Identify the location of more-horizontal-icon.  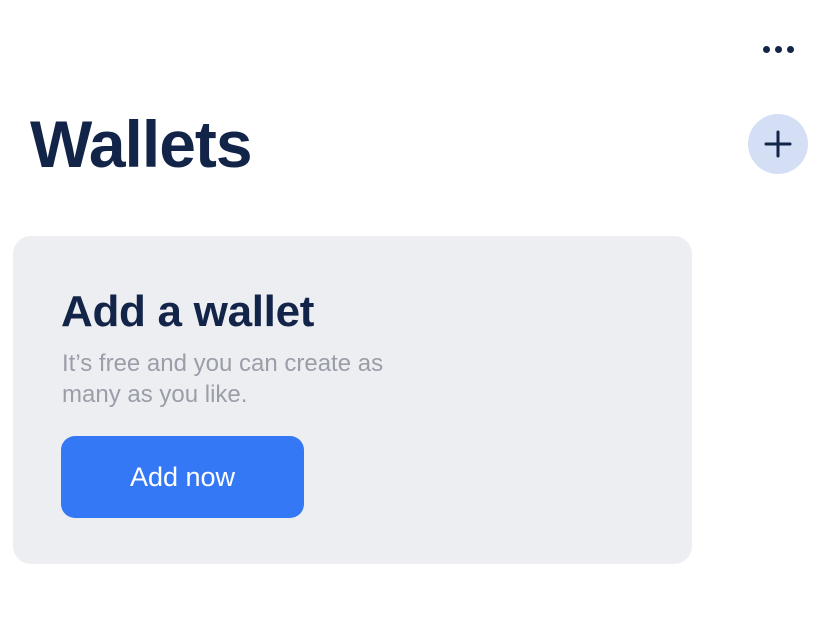
(778, 49).